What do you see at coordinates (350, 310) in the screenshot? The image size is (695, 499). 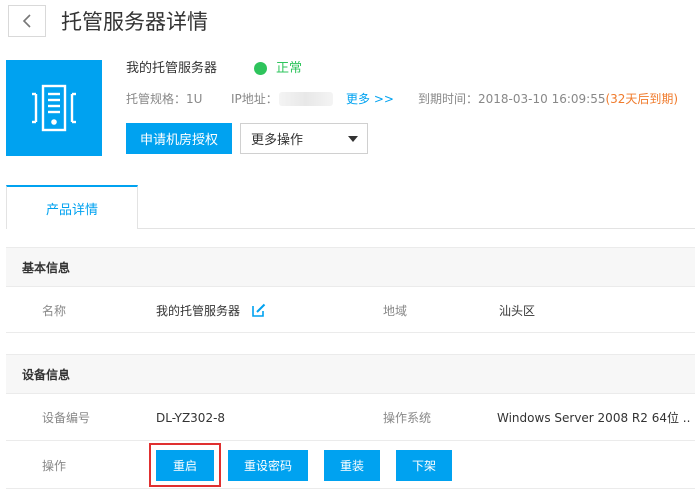 I see `table-row` at bounding box center [350, 310].